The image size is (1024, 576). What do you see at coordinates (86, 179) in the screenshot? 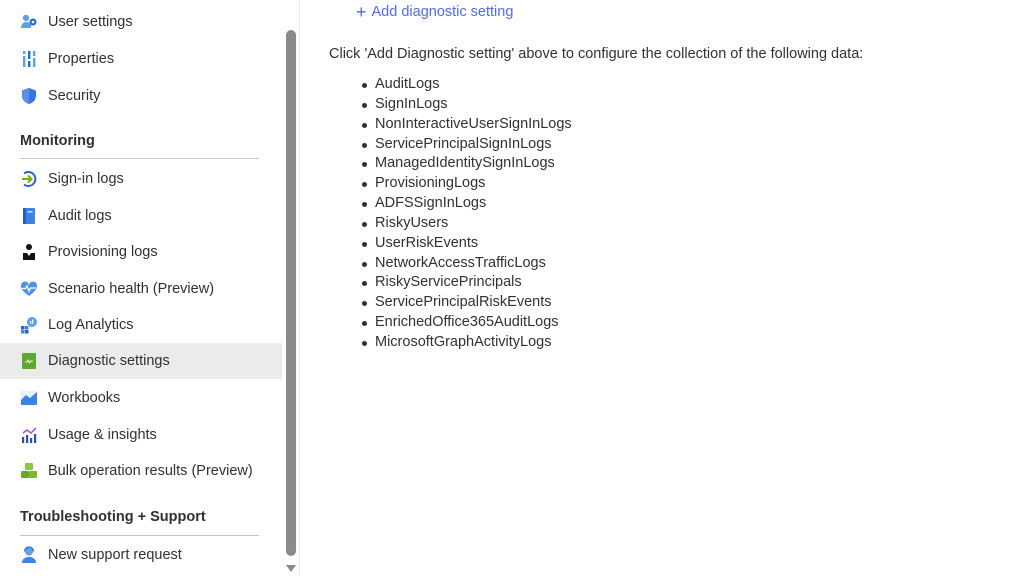
I see `sidebar-item-label: Sign-in logs` at bounding box center [86, 179].